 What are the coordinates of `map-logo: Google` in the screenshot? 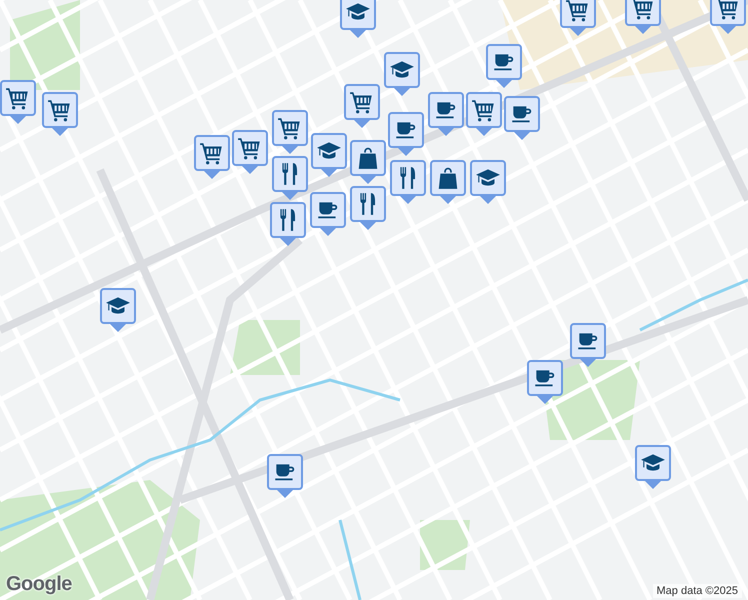 It's located at (39, 584).